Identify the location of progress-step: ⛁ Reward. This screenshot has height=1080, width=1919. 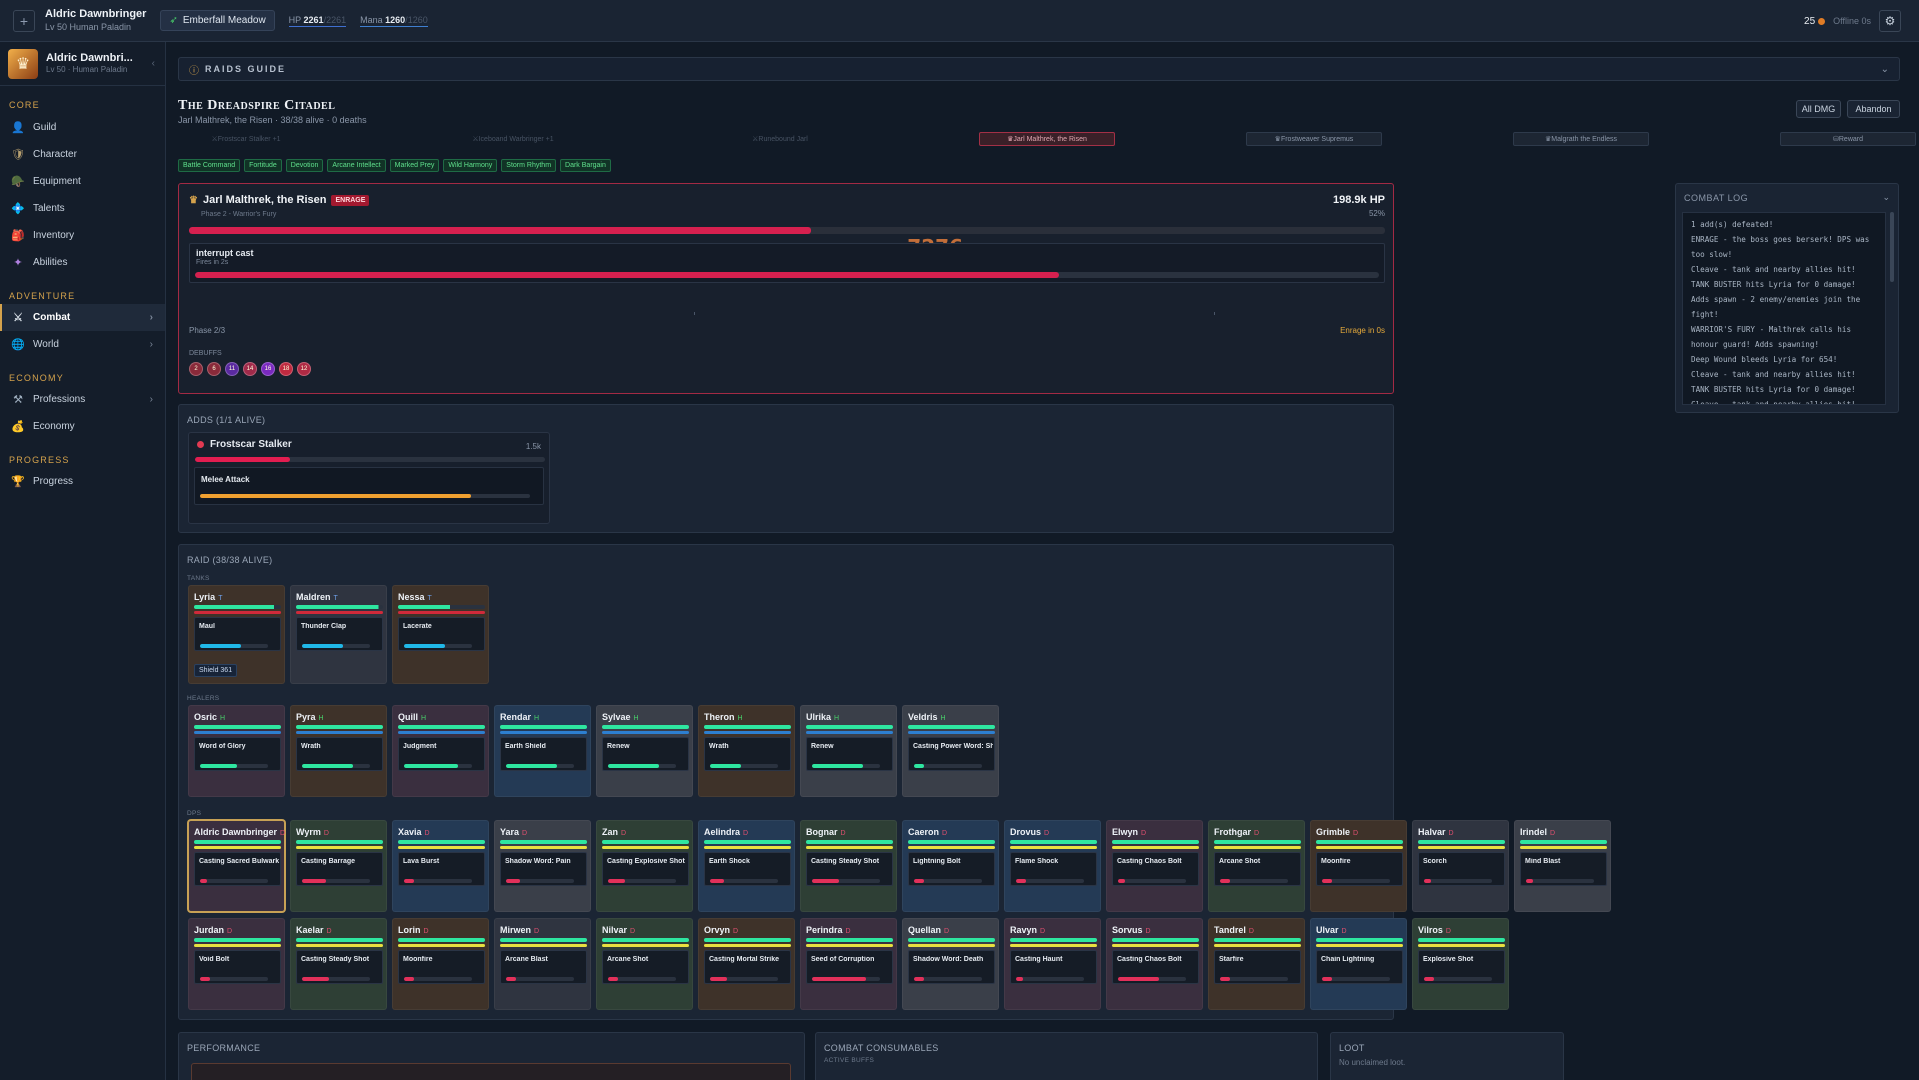
(1848, 139).